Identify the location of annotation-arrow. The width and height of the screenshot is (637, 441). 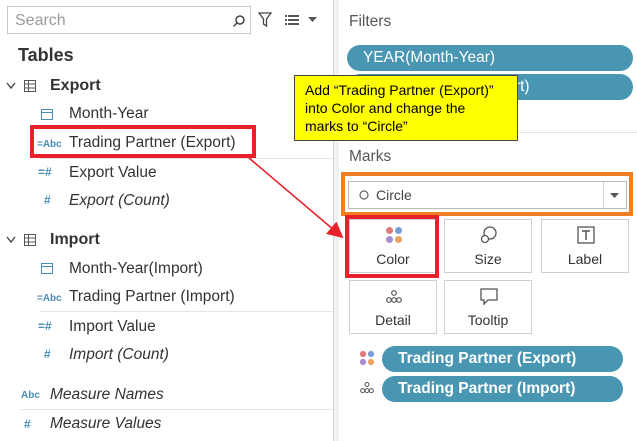
(296, 198).